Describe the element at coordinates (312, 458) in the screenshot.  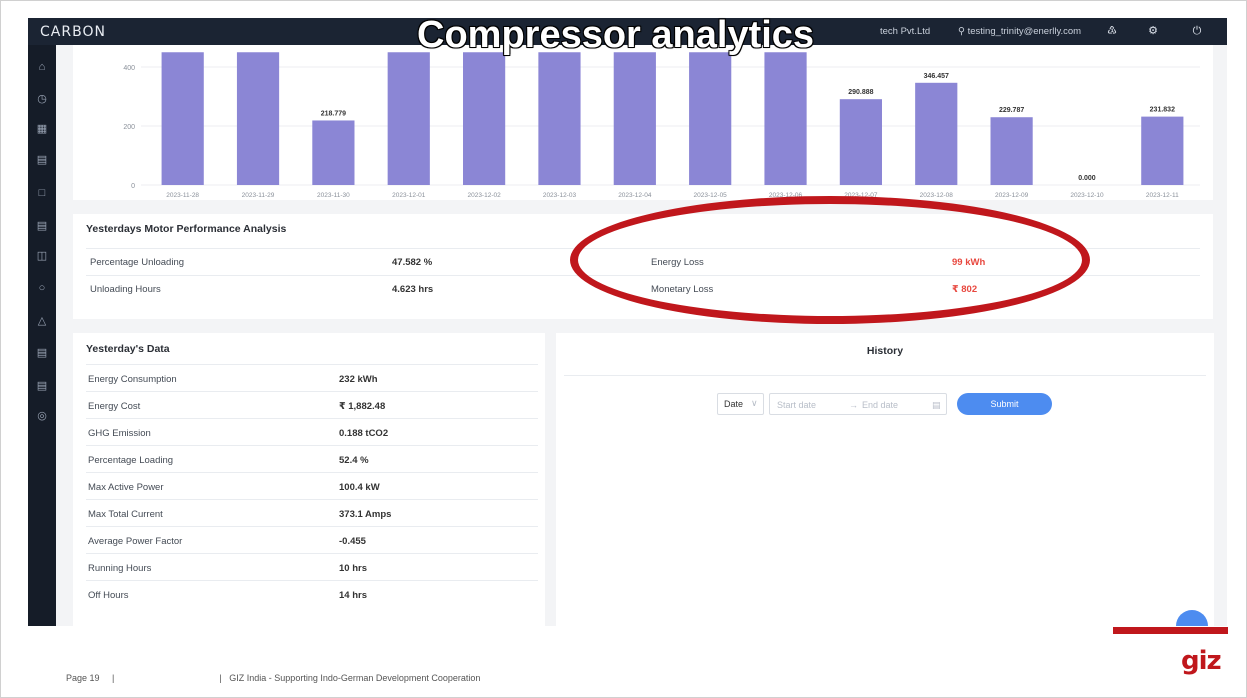
I see `table-row: Percentage Loading 52.4 %` at that location.